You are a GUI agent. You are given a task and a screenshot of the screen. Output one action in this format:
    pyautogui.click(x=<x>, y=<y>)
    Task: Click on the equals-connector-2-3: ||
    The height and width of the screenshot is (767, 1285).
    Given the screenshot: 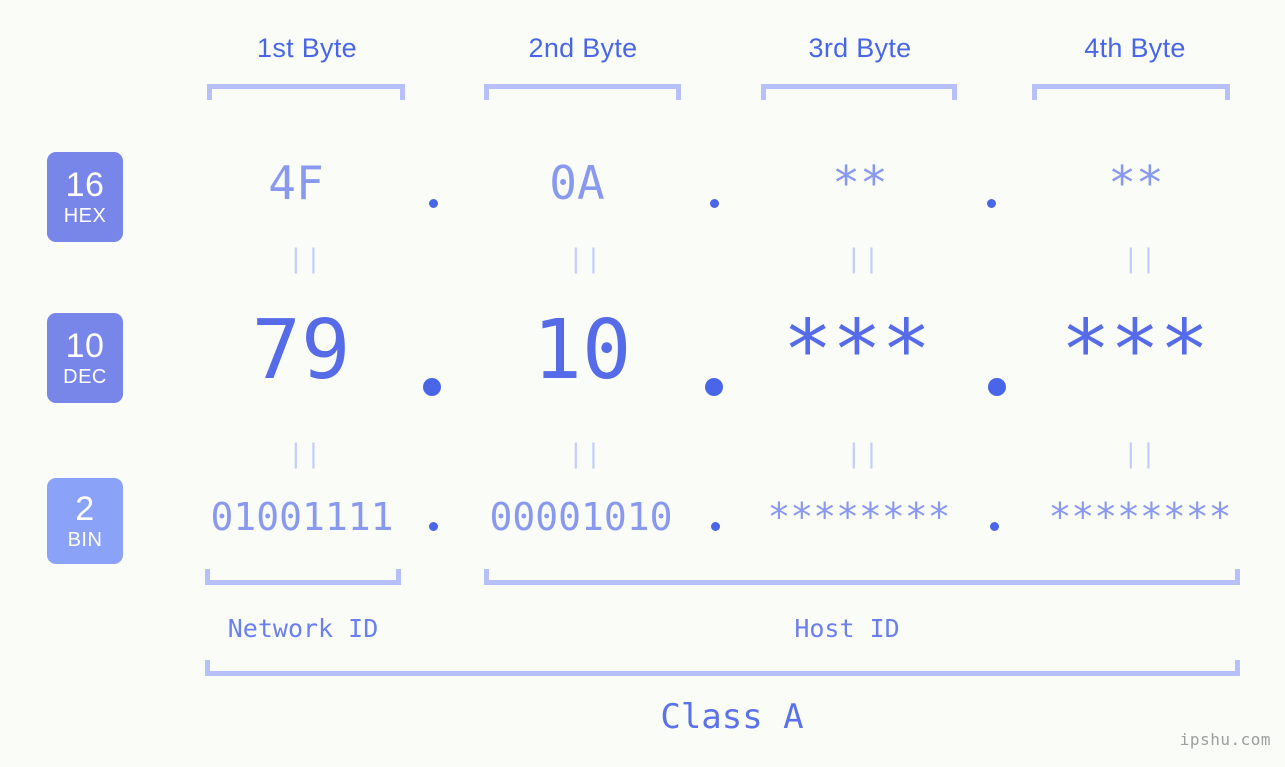 What is the action you would take?
    pyautogui.click(x=864, y=454)
    